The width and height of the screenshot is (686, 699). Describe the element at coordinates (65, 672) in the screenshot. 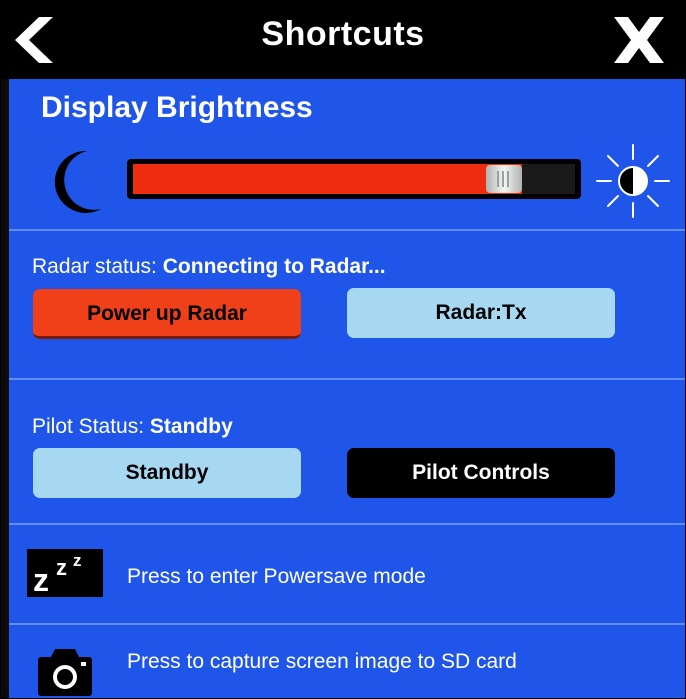

I see `camera-icon` at that location.